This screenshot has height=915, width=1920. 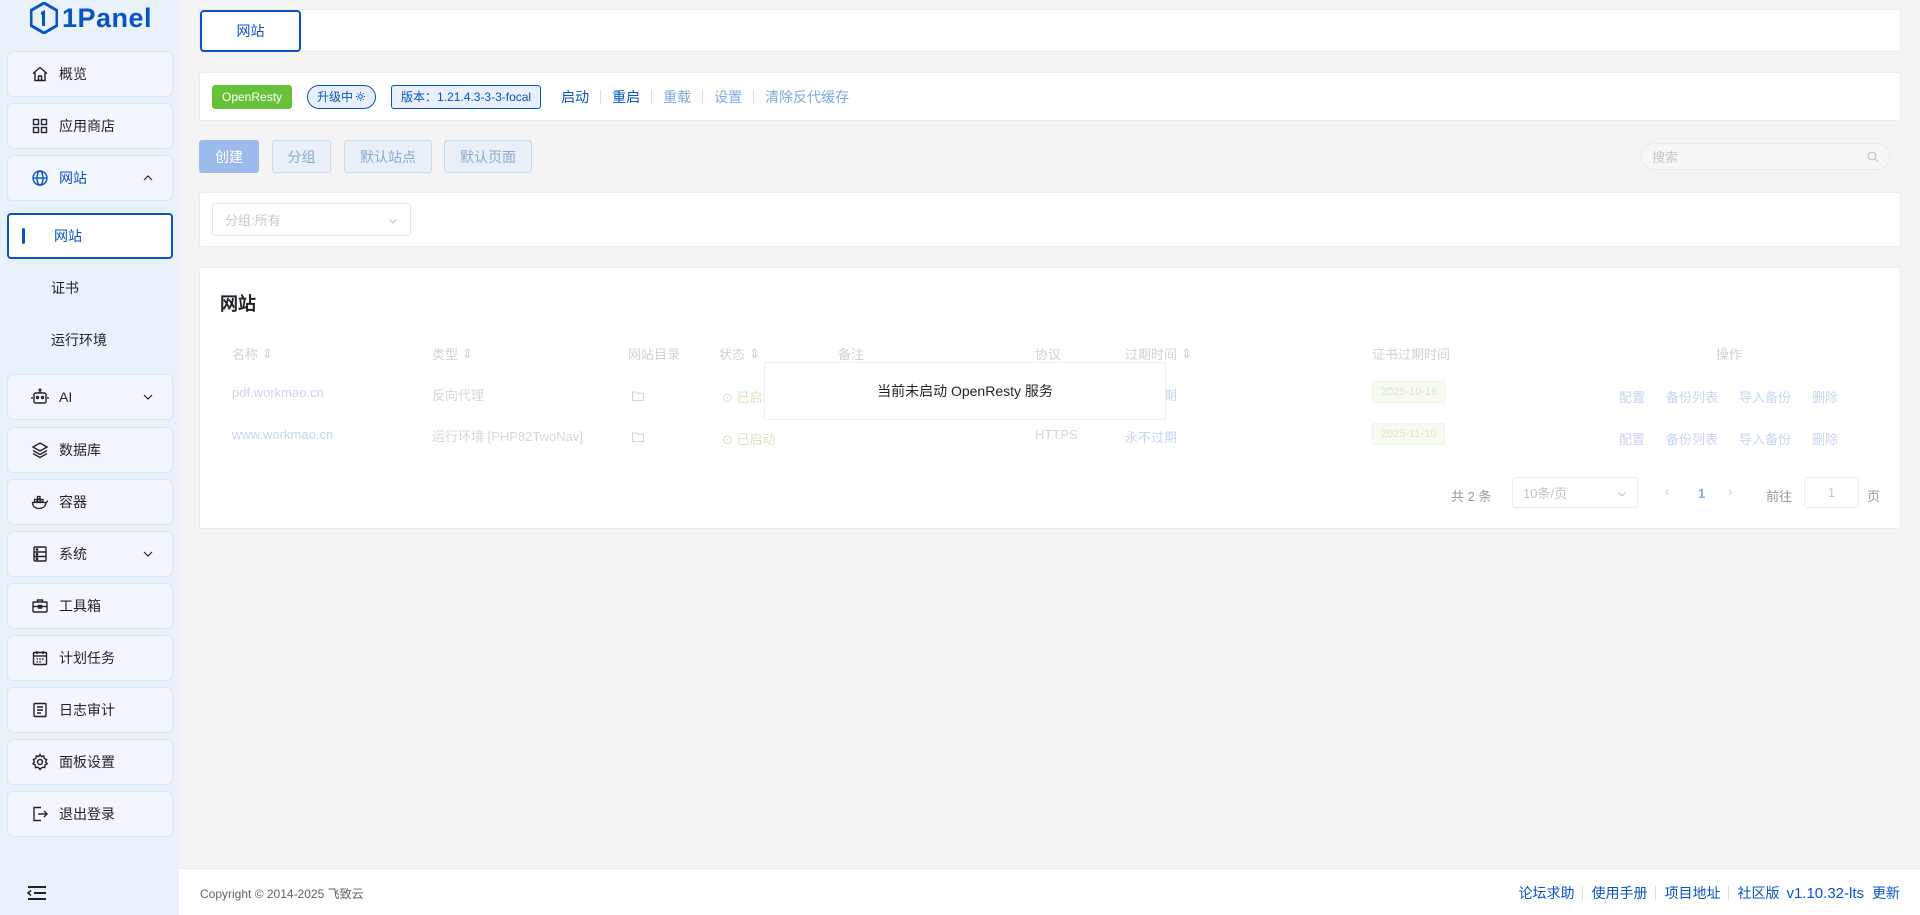 I want to click on nav-toolbox: 工具箱, so click(x=90, y=606).